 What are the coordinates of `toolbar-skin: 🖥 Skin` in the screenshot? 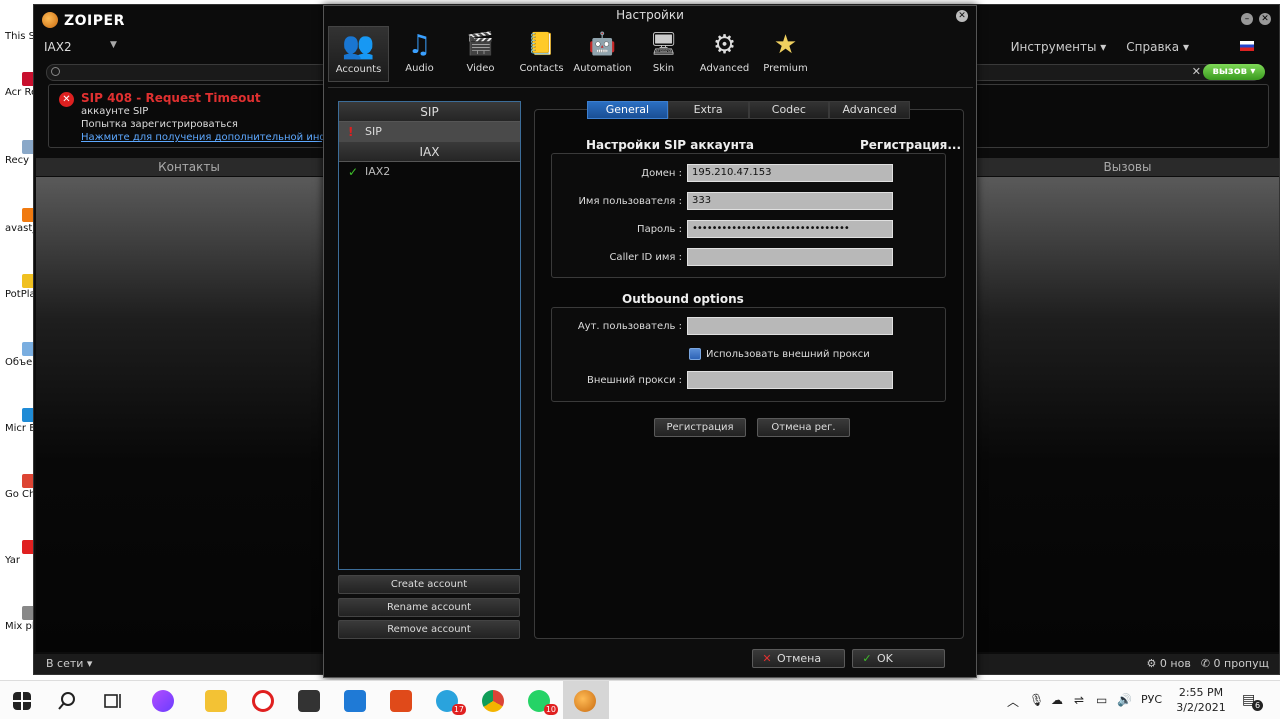 It's located at (663, 54).